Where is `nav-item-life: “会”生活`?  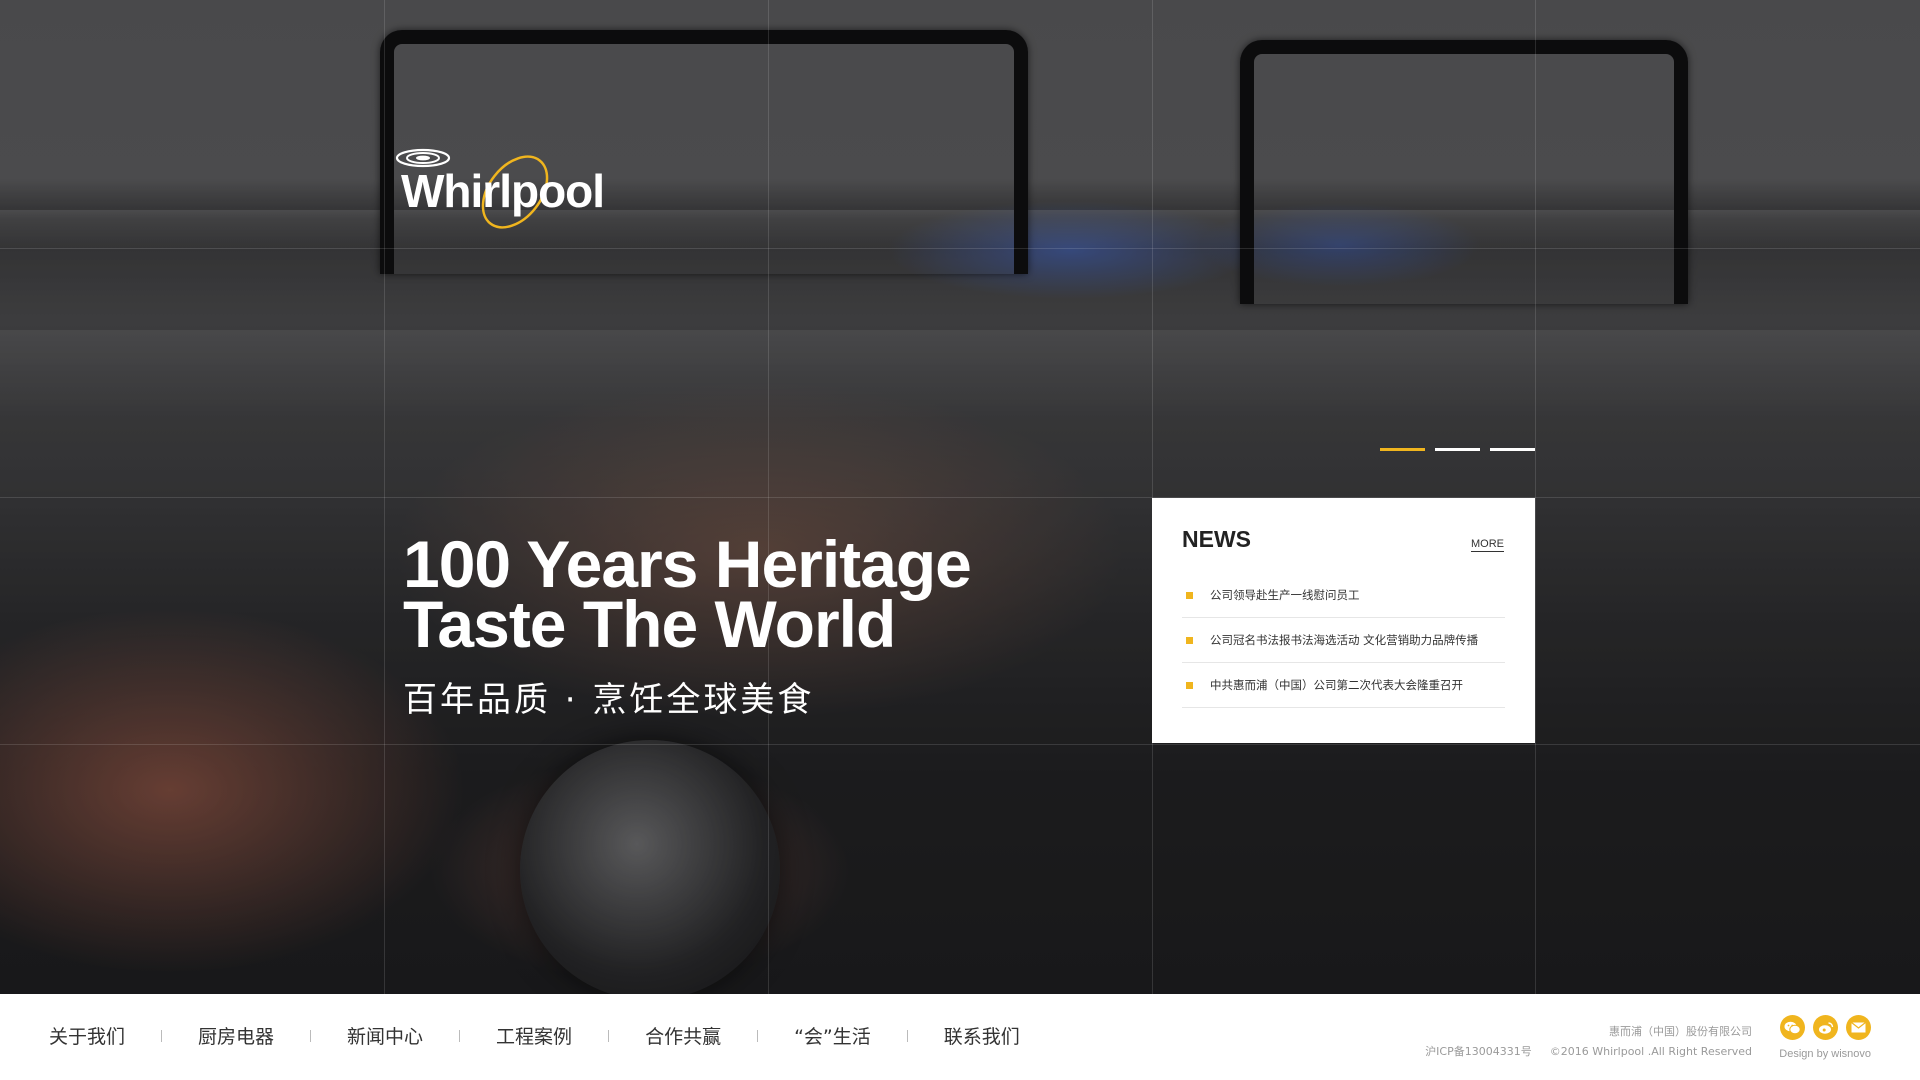
nav-item-life: “会”生活 is located at coordinates (832, 1035).